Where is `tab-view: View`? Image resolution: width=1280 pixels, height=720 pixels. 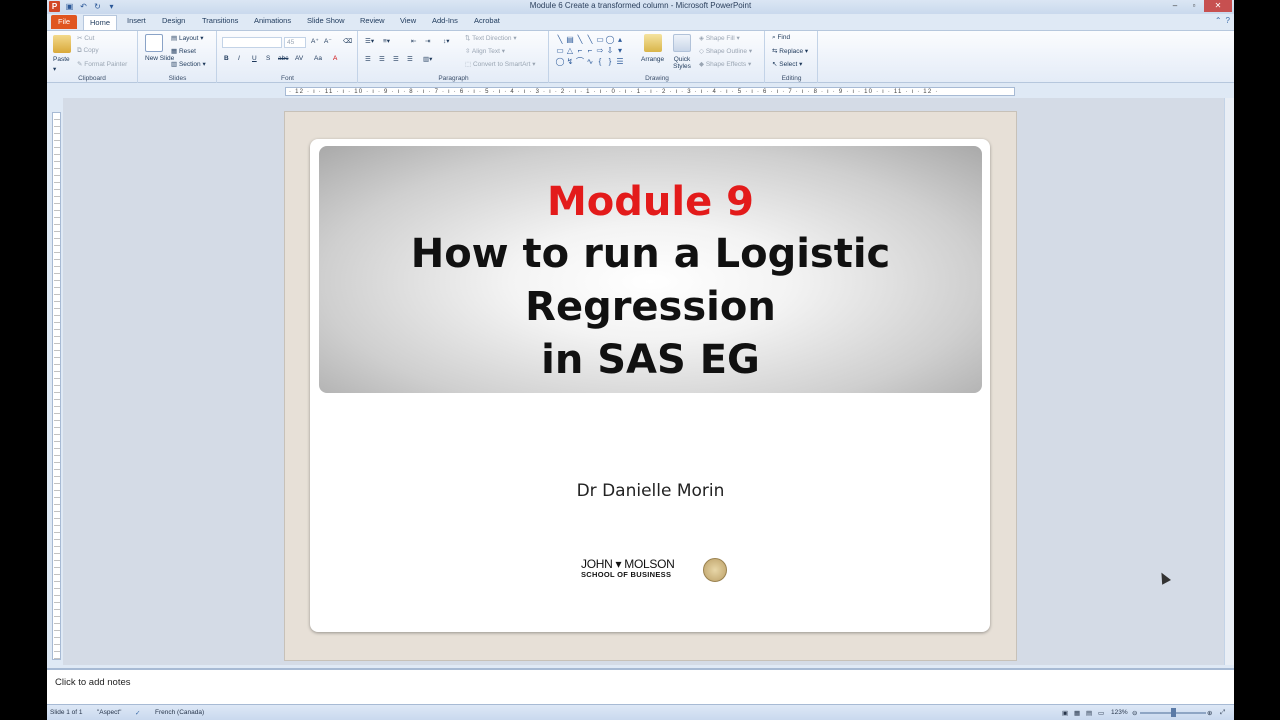 tab-view: View is located at coordinates (408, 20).